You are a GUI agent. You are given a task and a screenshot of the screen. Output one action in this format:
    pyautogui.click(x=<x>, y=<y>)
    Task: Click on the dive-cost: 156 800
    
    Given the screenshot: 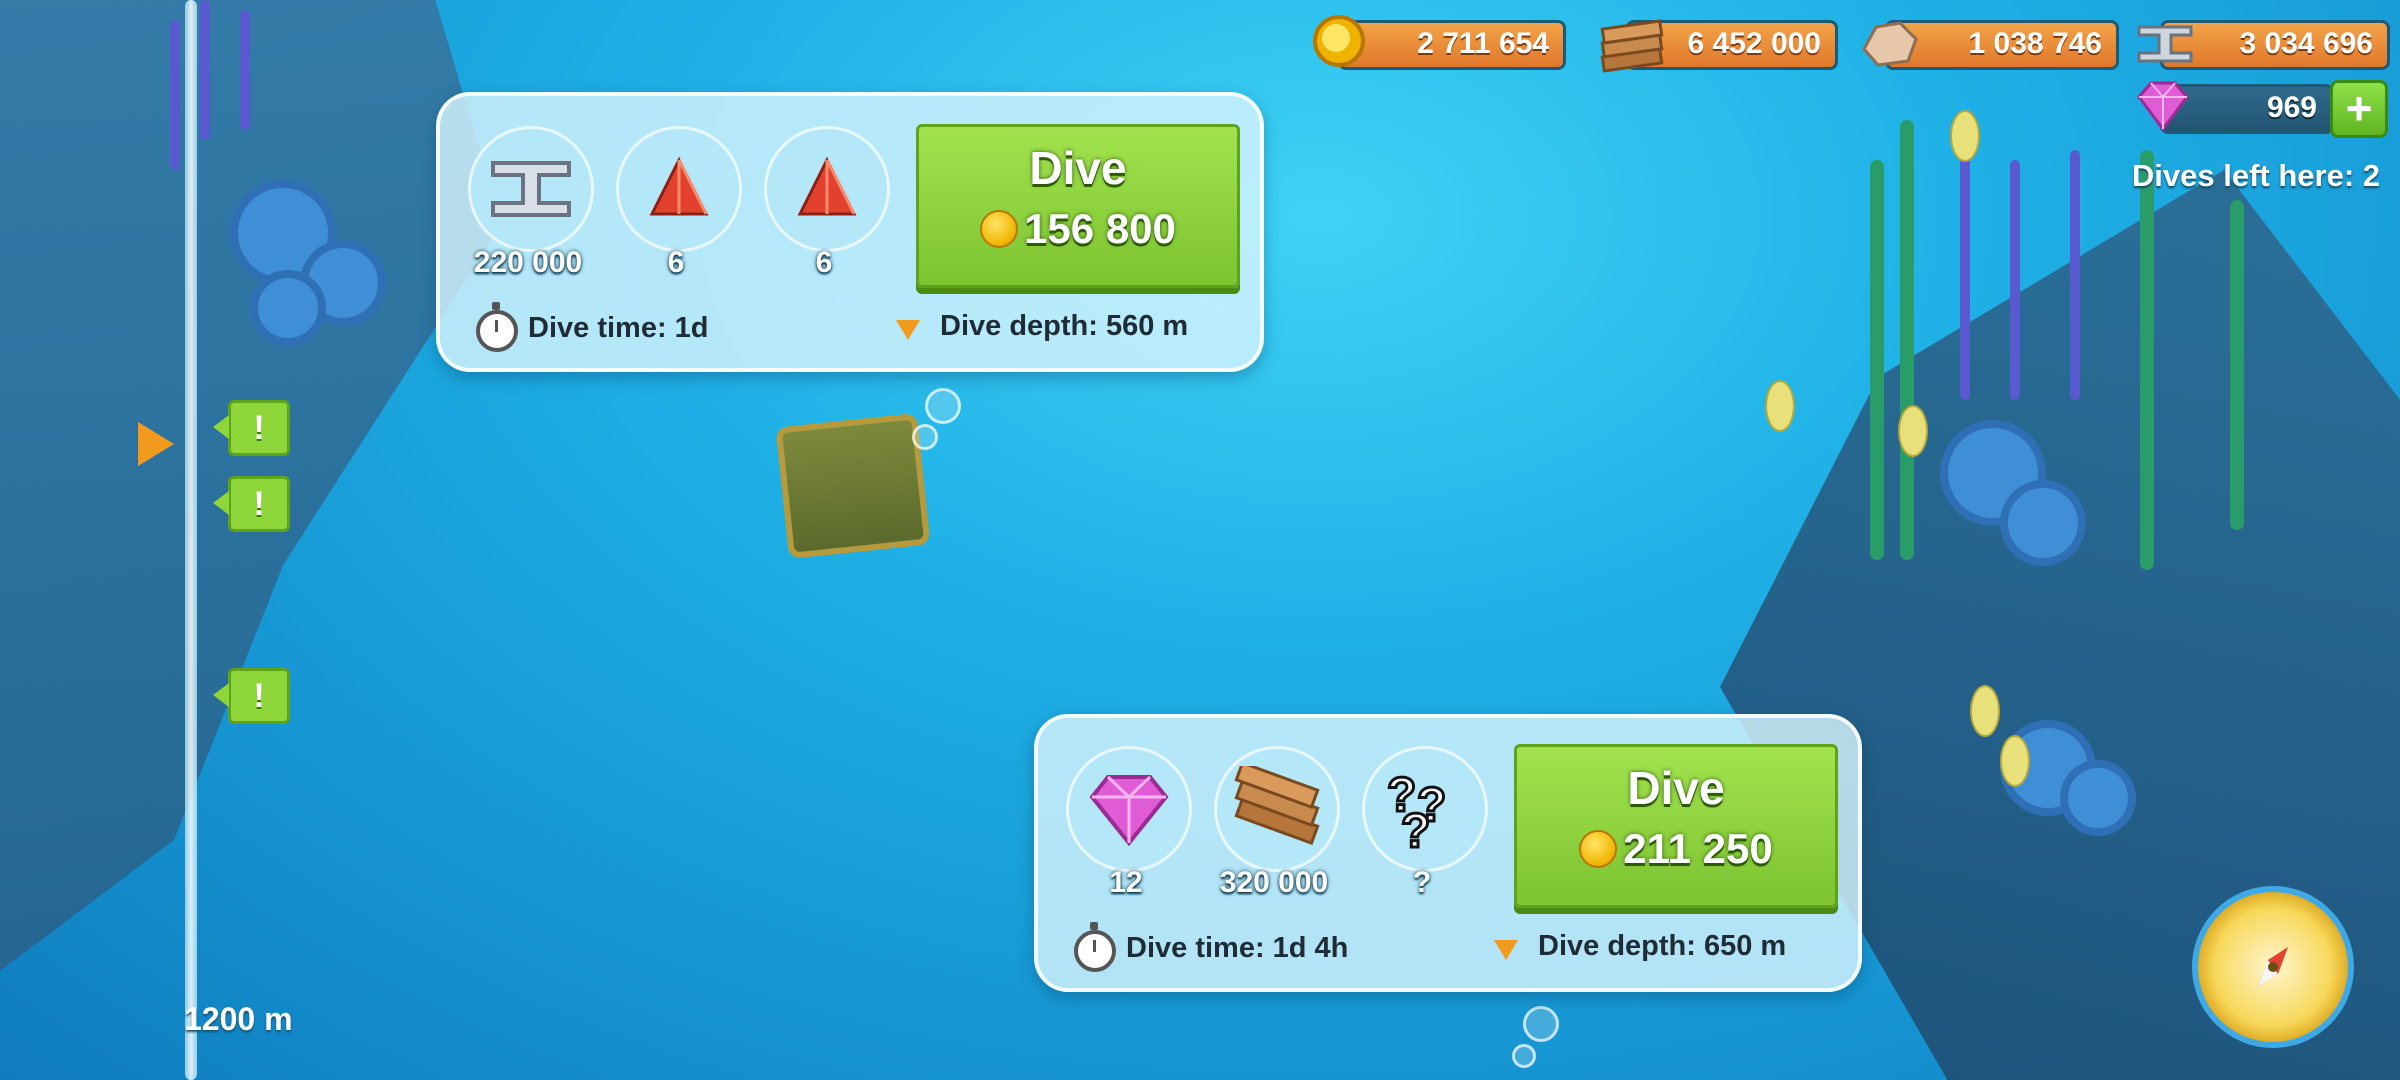 What is the action you would take?
    pyautogui.click(x=1078, y=229)
    